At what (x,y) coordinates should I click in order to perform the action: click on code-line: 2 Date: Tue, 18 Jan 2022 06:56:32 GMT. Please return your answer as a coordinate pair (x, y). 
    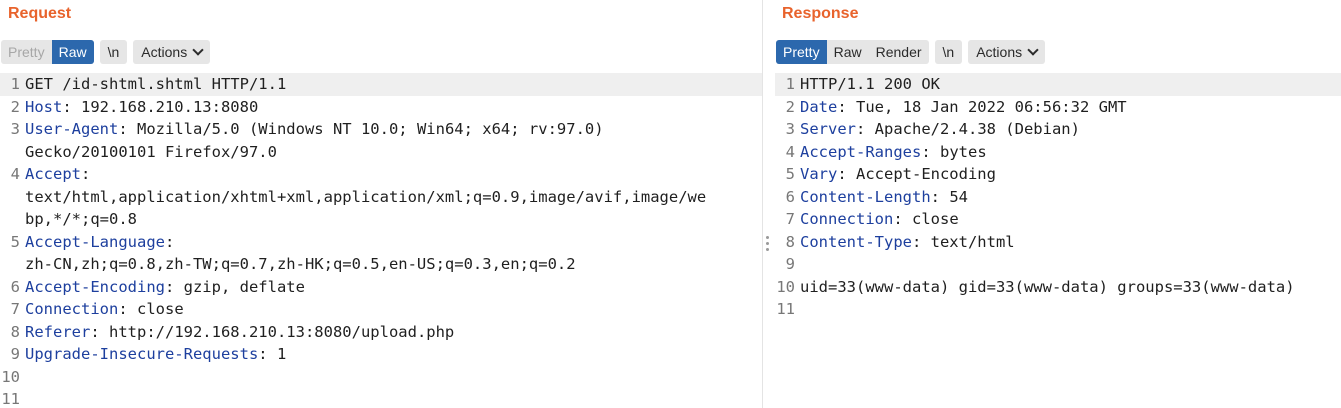
    Looking at the image, I should click on (1058, 107).